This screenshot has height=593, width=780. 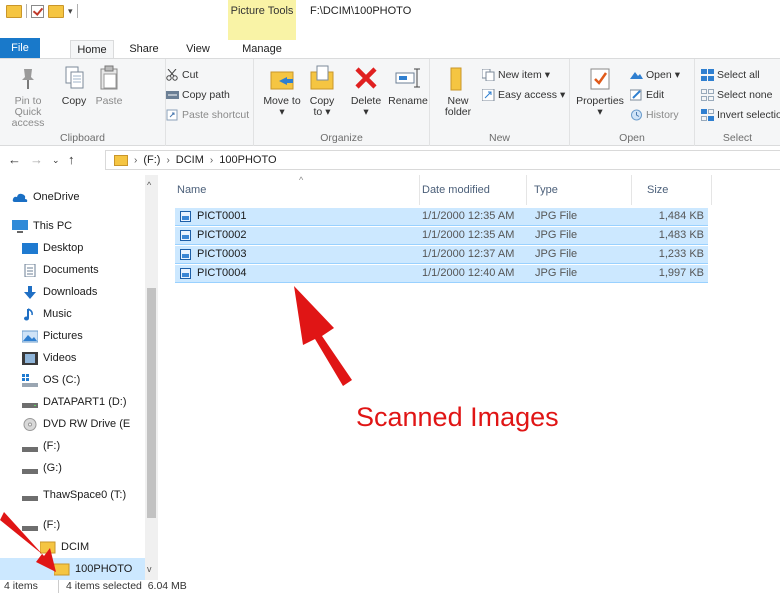 I want to click on easy-access-button: Easy access ▾, so click(x=523, y=95).